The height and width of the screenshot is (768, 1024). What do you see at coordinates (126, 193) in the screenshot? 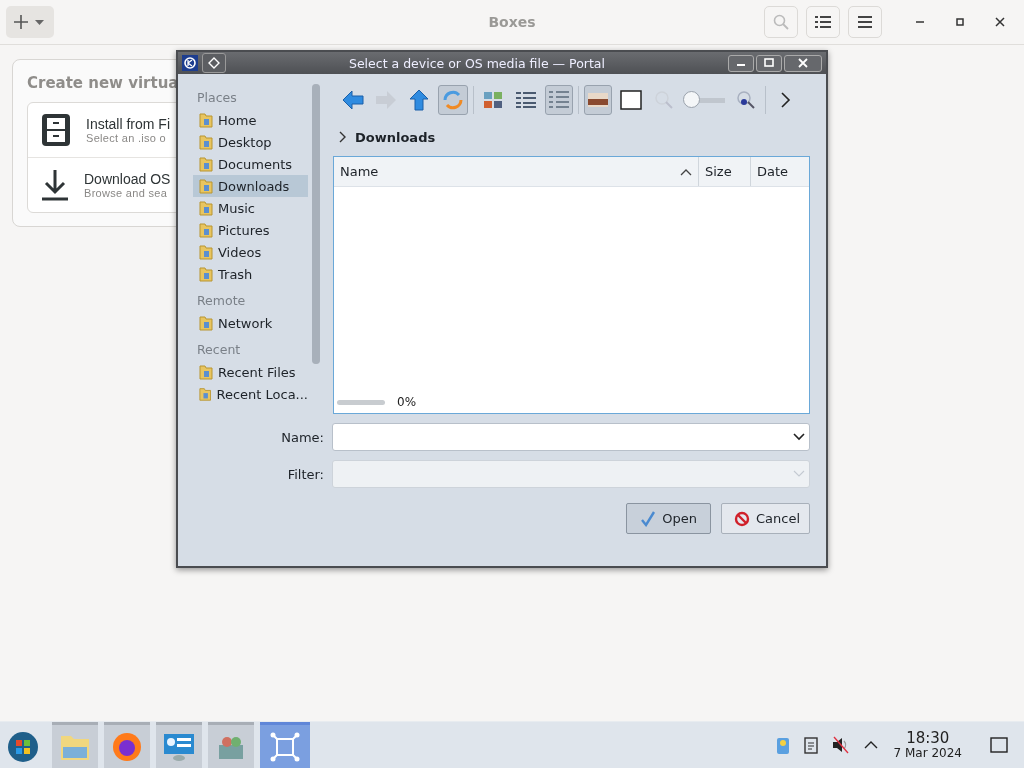
I see `option-subtitle: Browse and sea` at bounding box center [126, 193].